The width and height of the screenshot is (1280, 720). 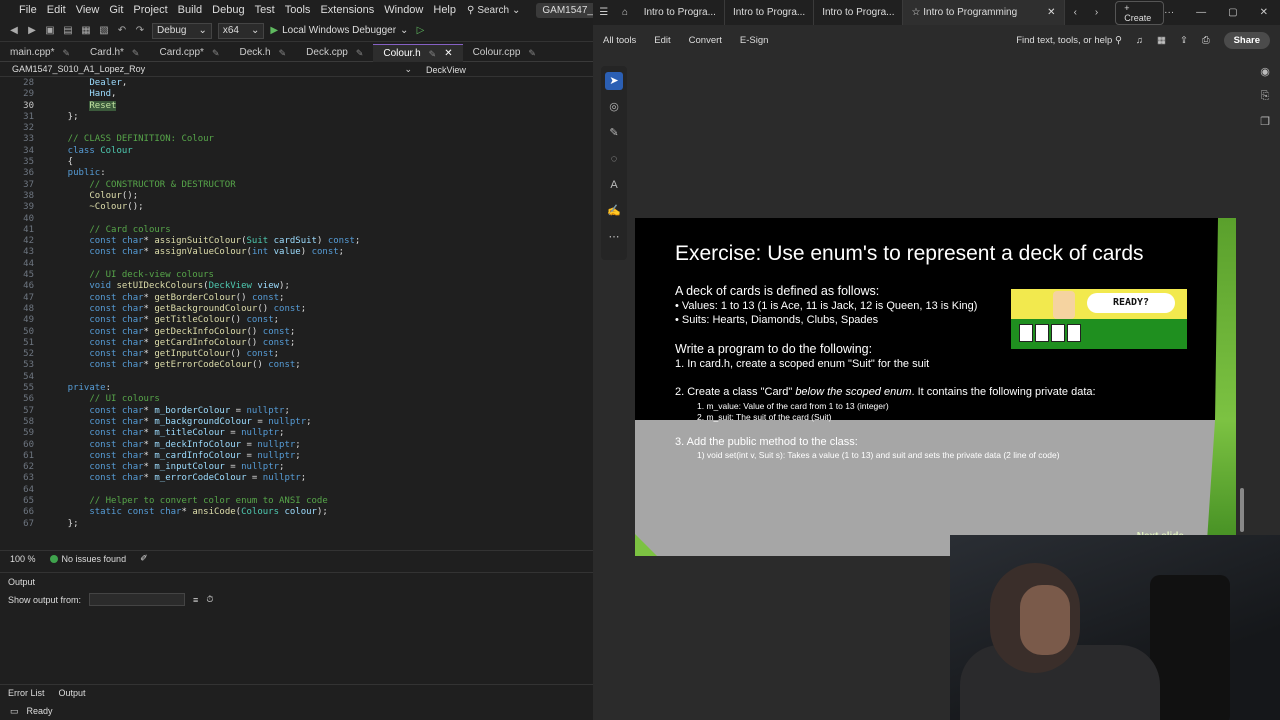 I want to click on code-line: 49 const char* getTitleColour() const;, so click(x=296, y=320).